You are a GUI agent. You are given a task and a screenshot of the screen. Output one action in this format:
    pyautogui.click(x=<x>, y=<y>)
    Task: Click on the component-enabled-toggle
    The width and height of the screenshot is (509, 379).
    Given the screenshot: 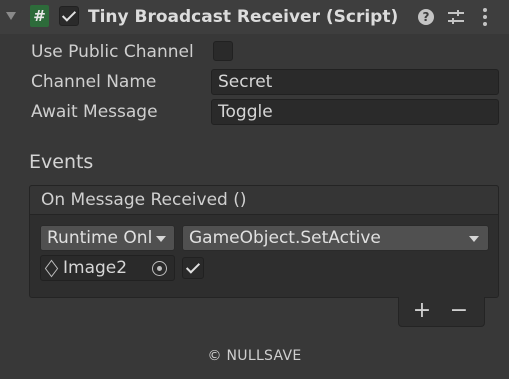 What is the action you would take?
    pyautogui.click(x=69, y=16)
    